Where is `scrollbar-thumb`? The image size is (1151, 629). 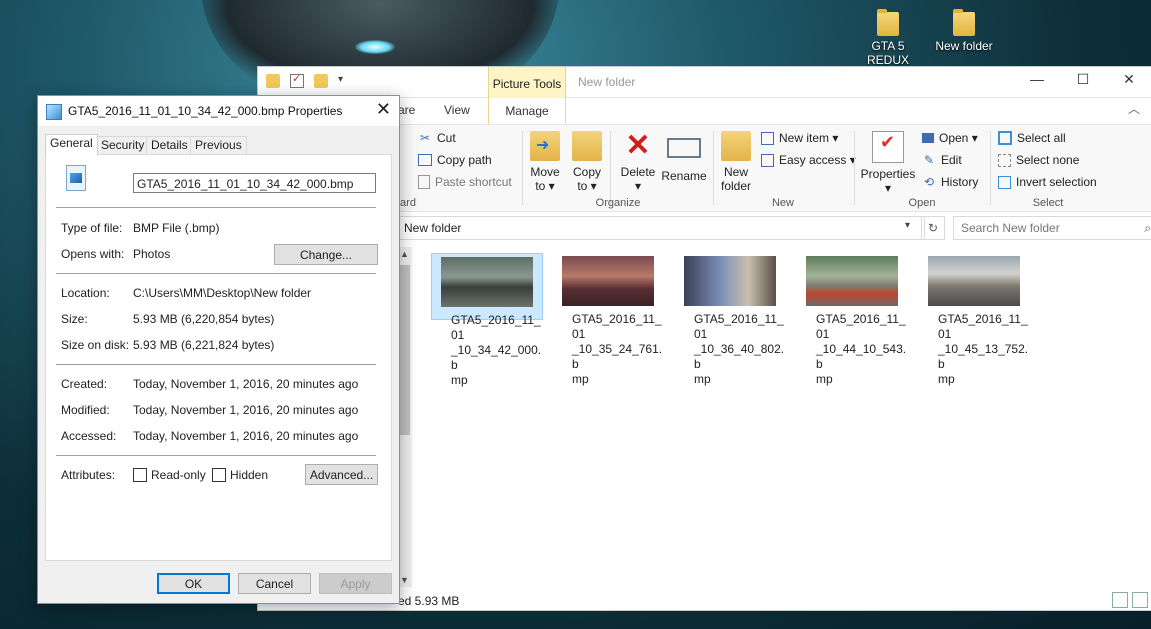
scrollbar-thumb is located at coordinates (405, 350).